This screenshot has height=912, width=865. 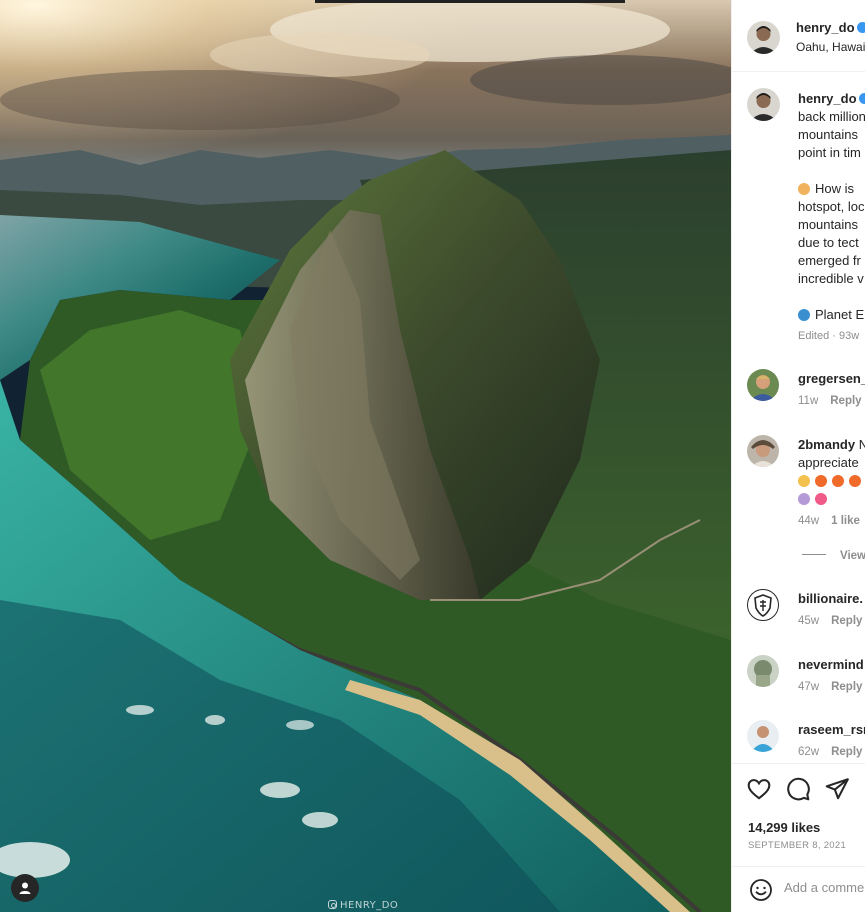 I want to click on comment-text: appreciate, so click(x=828, y=462).